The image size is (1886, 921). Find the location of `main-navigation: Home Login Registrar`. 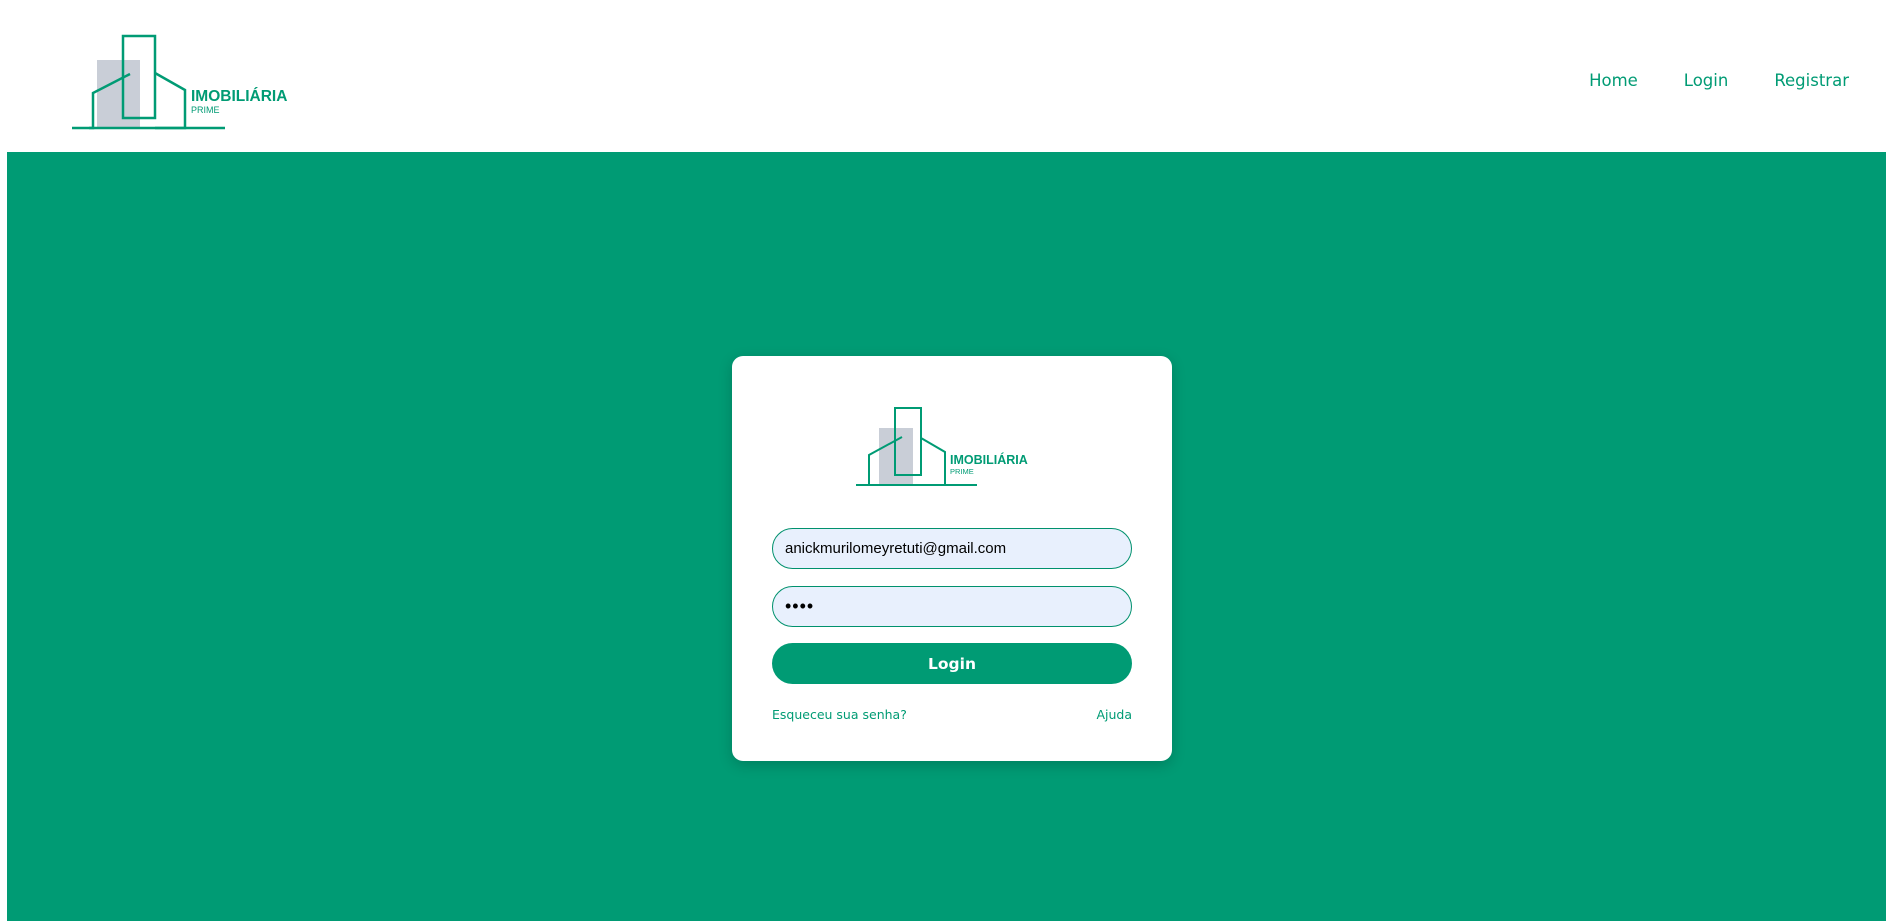

main-navigation: Home Login Registrar is located at coordinates (1696, 81).